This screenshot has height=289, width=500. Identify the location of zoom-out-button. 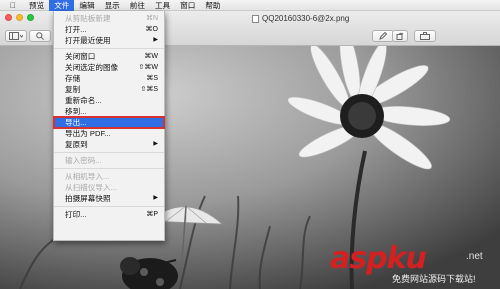
(40, 36).